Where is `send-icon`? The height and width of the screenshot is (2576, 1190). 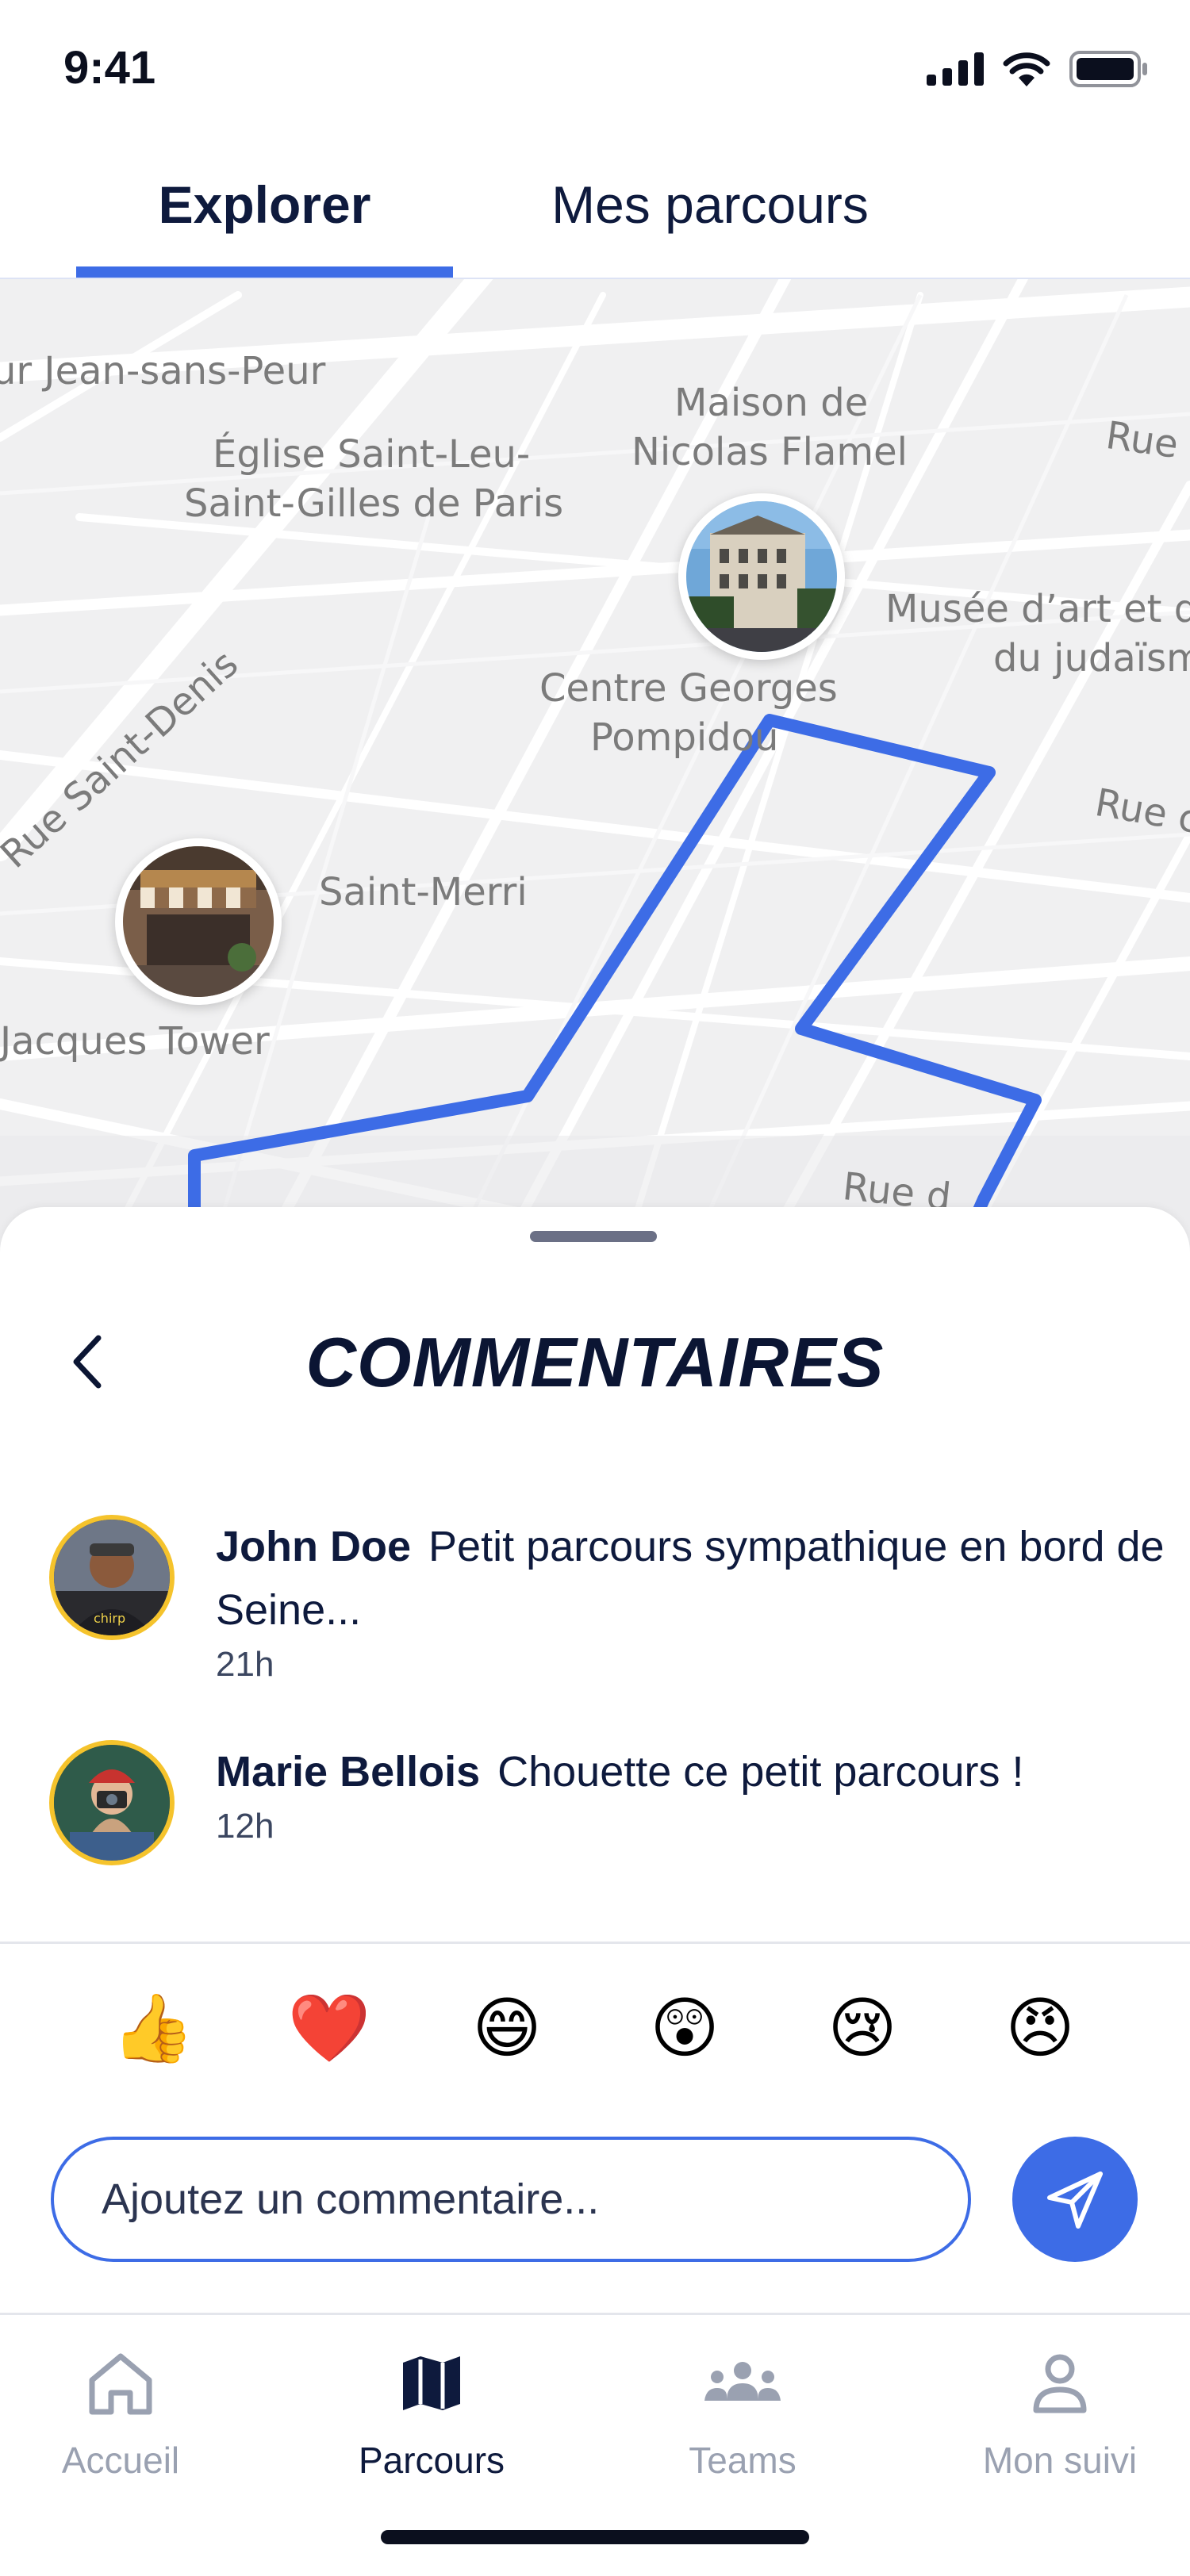
send-icon is located at coordinates (1075, 2200).